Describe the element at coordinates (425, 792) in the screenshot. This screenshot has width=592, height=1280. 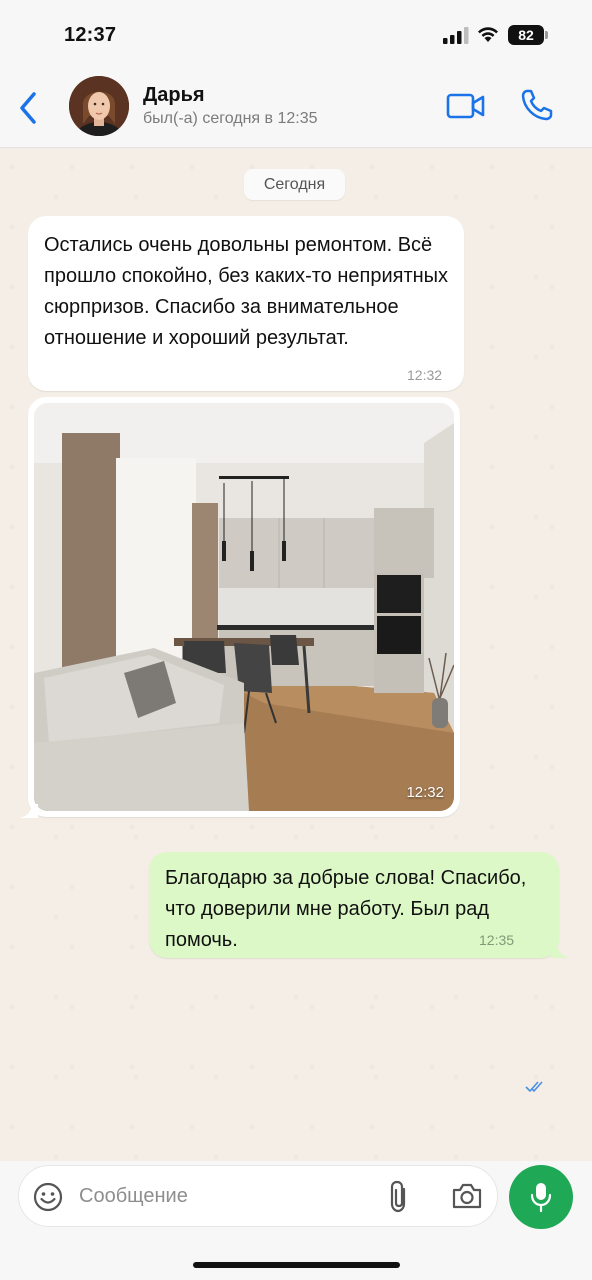
I see `photo-time: 12:32` at that location.